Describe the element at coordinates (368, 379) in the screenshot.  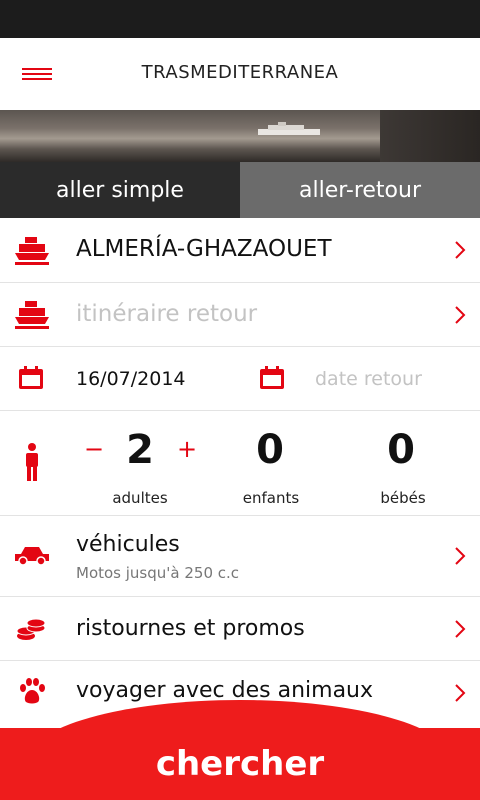
I see `return-date-placeholder: date retour` at that location.